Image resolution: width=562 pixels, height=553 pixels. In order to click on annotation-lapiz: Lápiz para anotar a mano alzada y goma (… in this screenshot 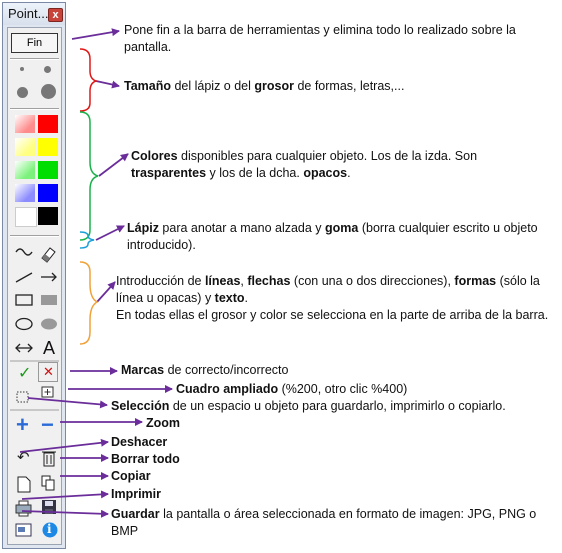, I will do `click(332, 236)`.